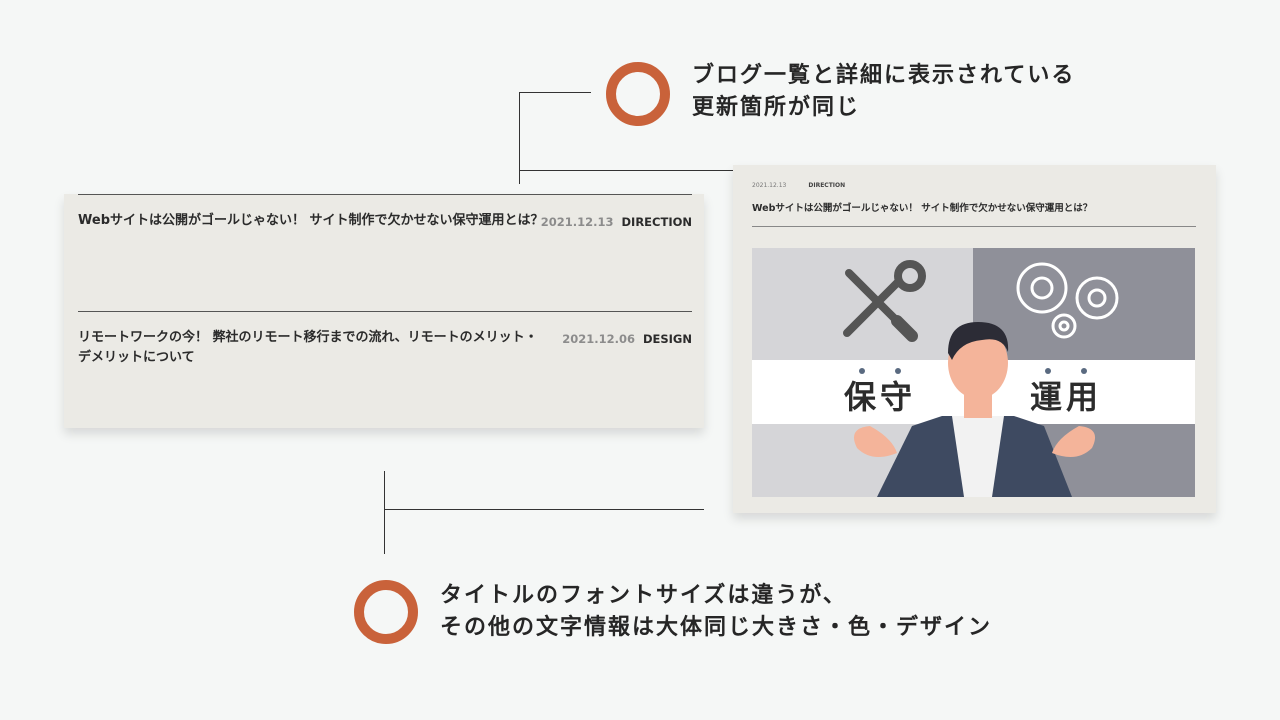  Describe the element at coordinates (798, 185) in the screenshot. I see `detail-meta: 2021.12.13 DIRECTION` at that location.